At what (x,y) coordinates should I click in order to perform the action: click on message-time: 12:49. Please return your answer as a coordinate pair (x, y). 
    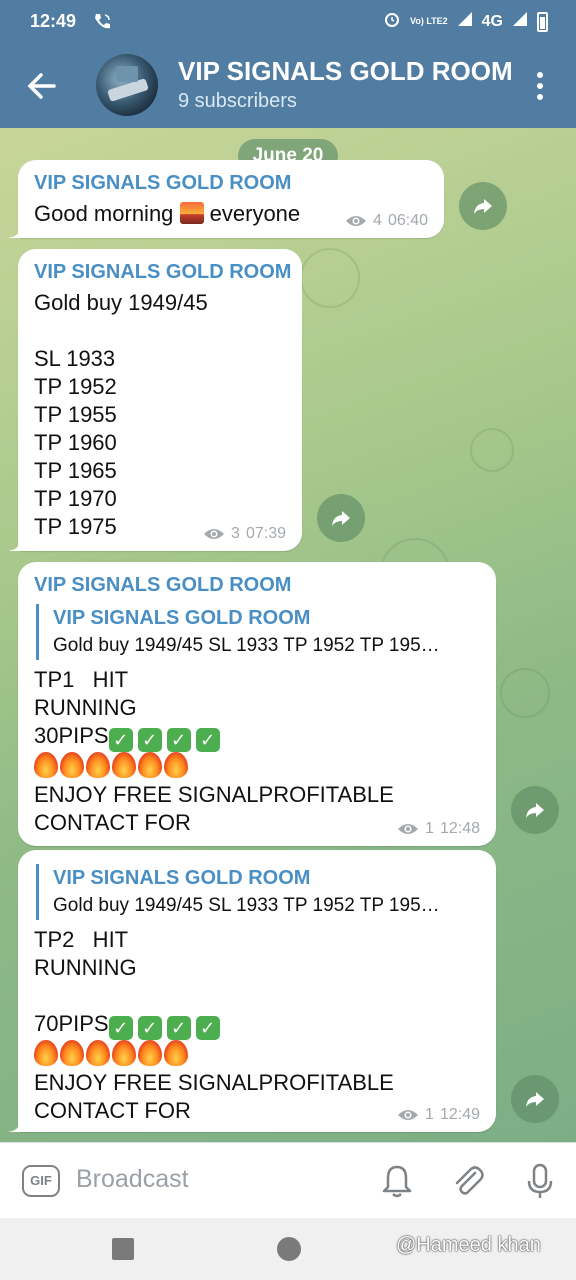
    Looking at the image, I should click on (459, 1114).